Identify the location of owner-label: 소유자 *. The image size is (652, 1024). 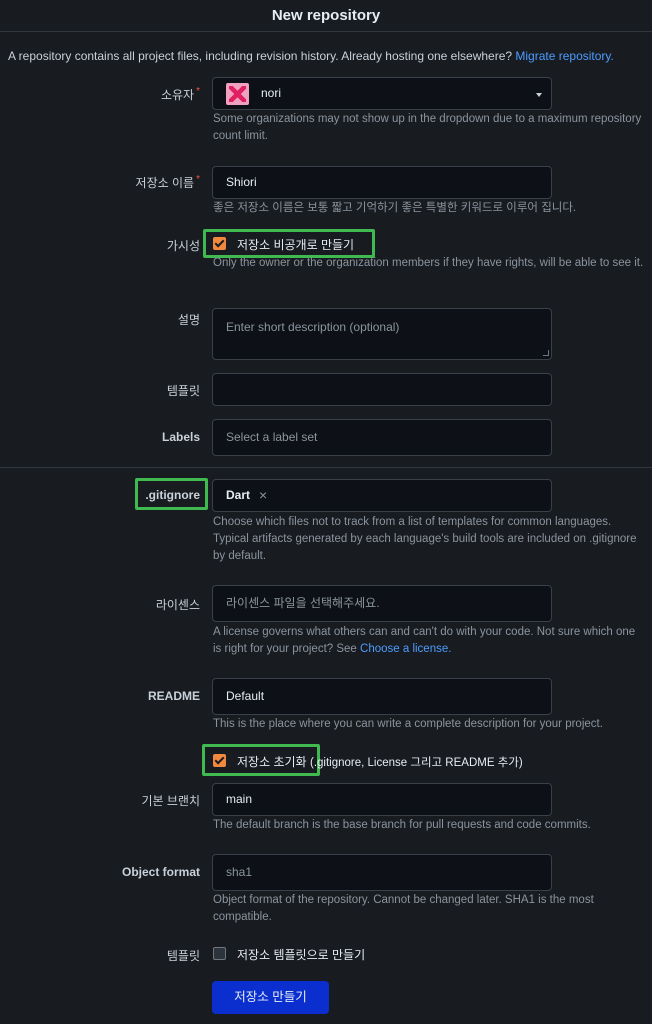
(180, 94).